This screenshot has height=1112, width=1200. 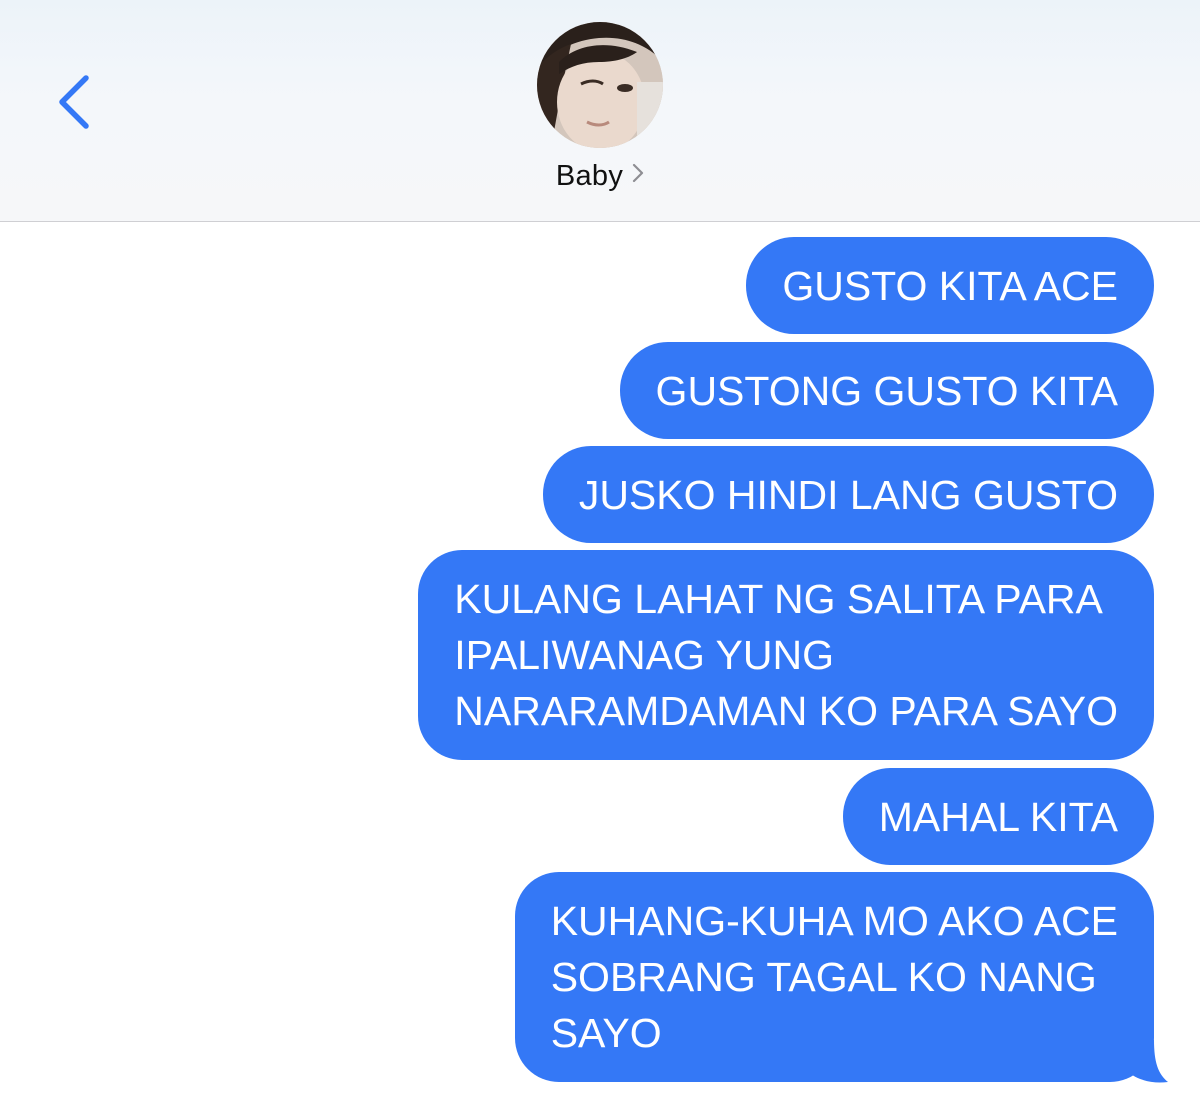 I want to click on message-bubble: GUSTONG GUSTO KITA, so click(x=886, y=390).